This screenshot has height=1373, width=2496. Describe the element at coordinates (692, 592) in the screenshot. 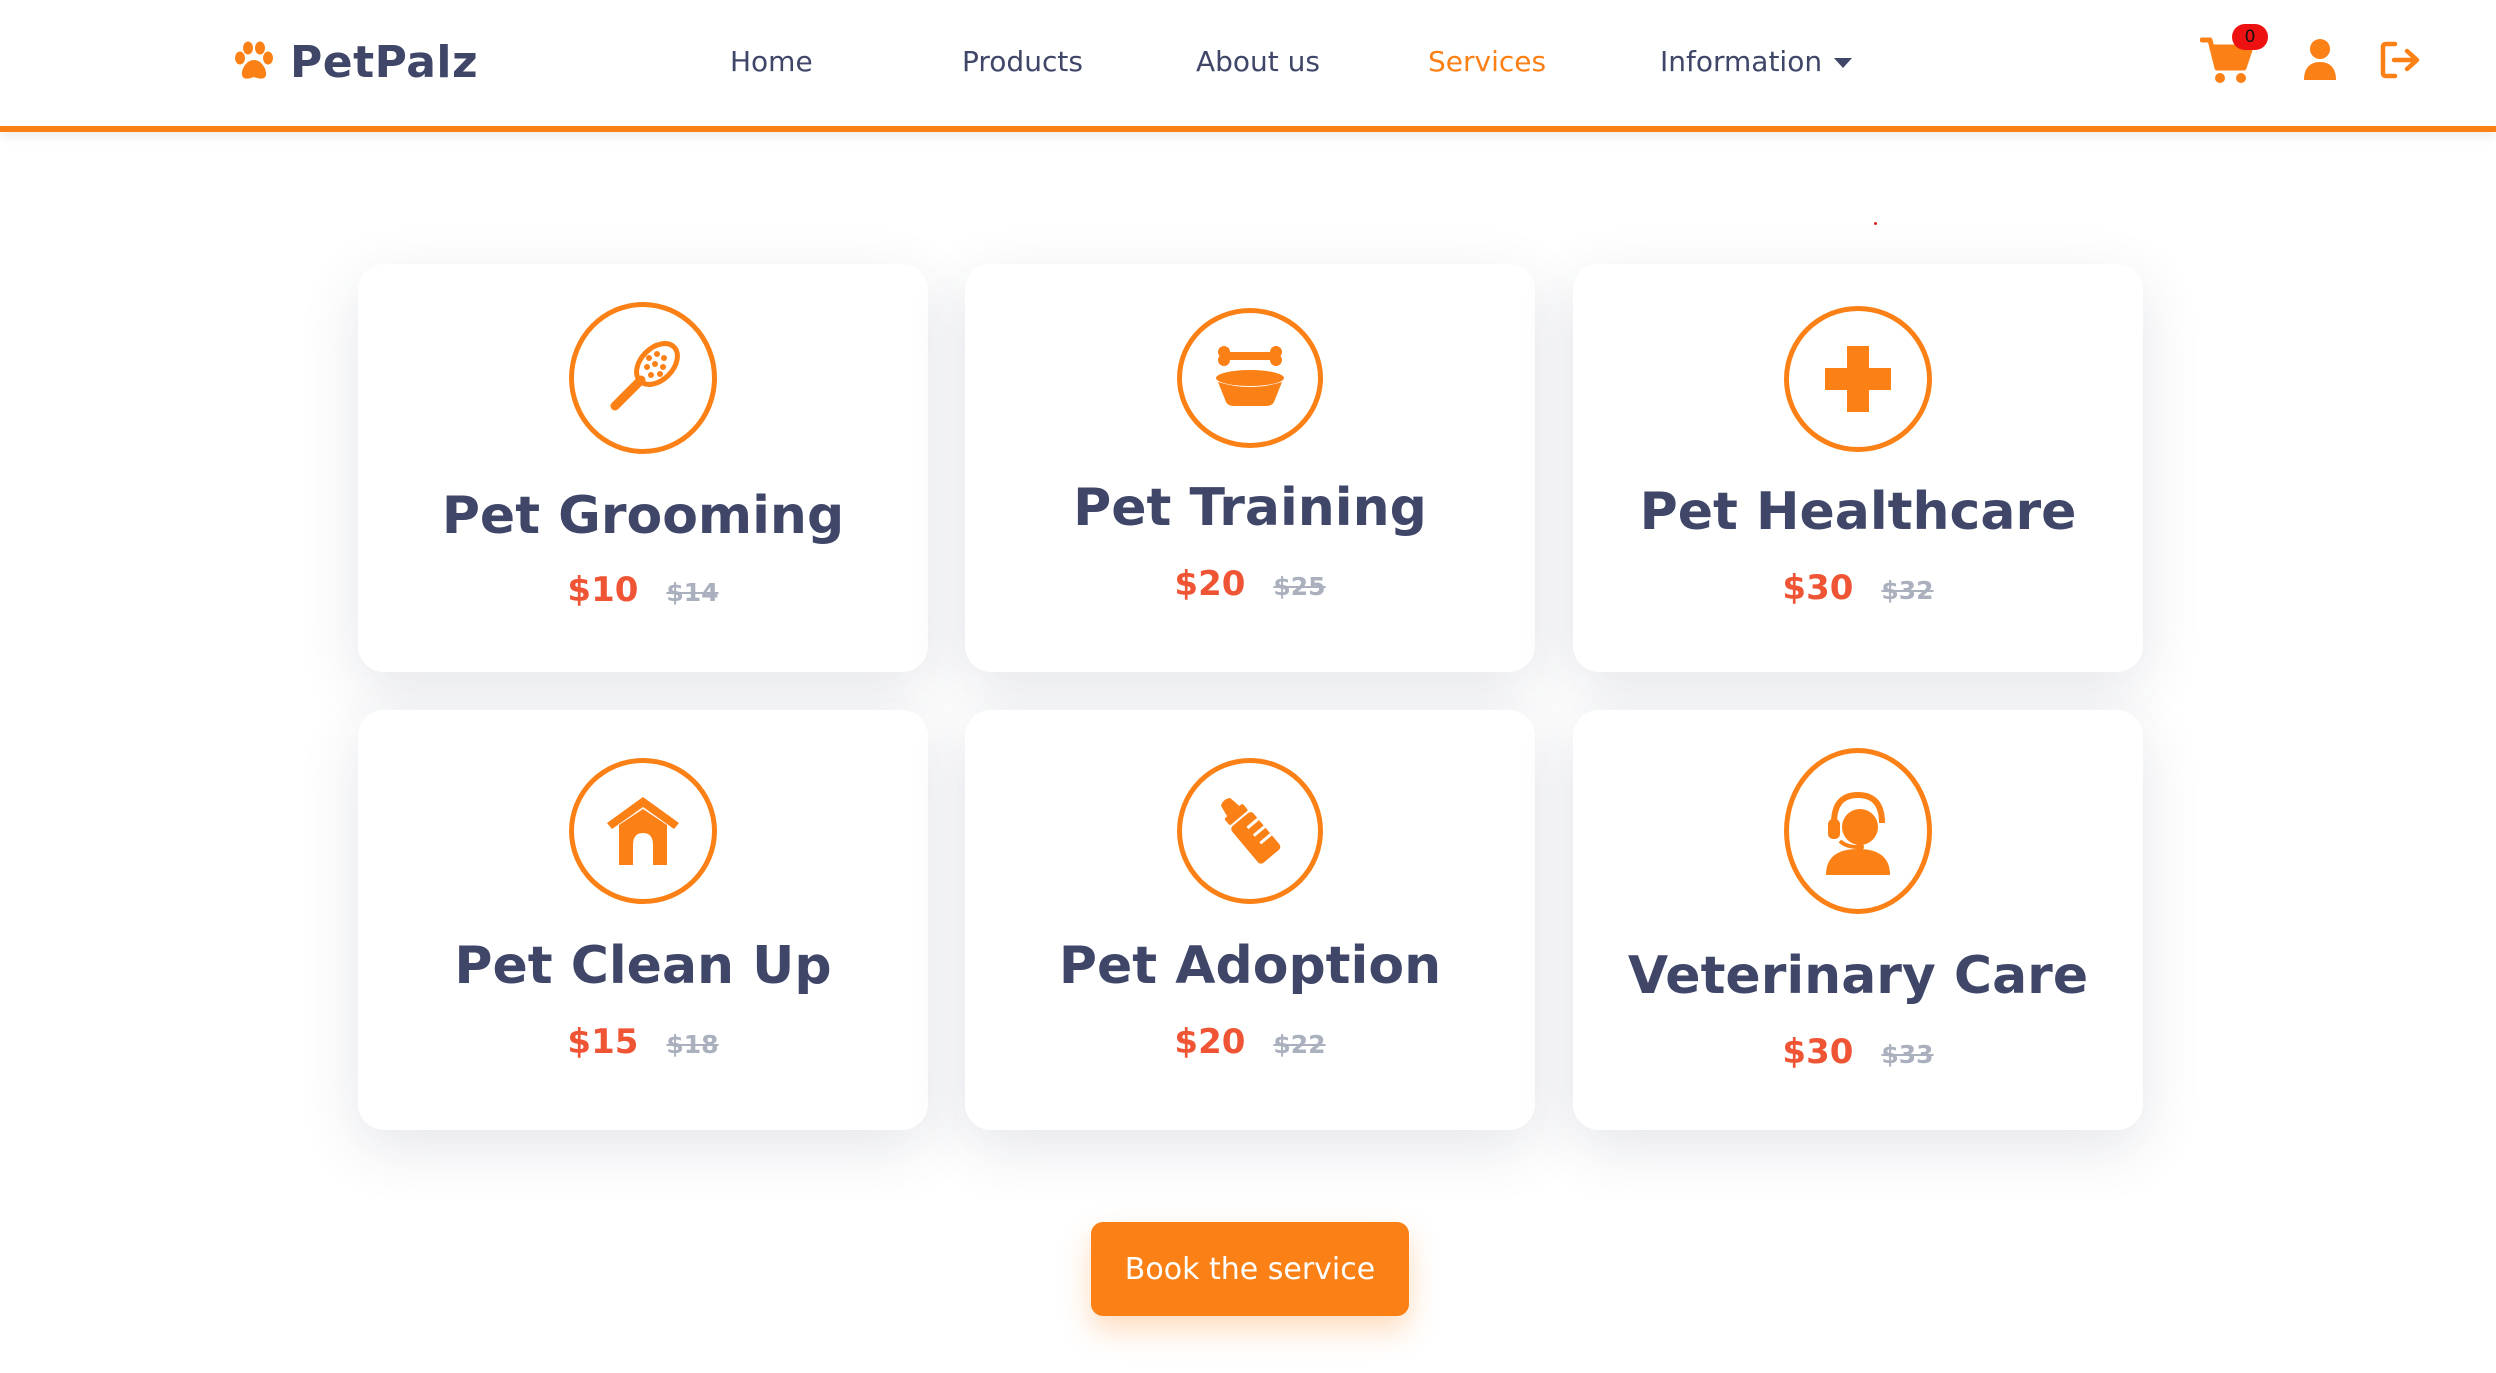

I see `service-old-price: $14` at that location.